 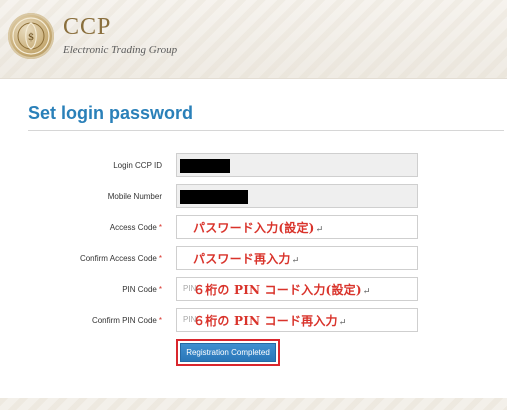 I want to click on submit-highlight: Registration Completed, so click(x=228, y=352).